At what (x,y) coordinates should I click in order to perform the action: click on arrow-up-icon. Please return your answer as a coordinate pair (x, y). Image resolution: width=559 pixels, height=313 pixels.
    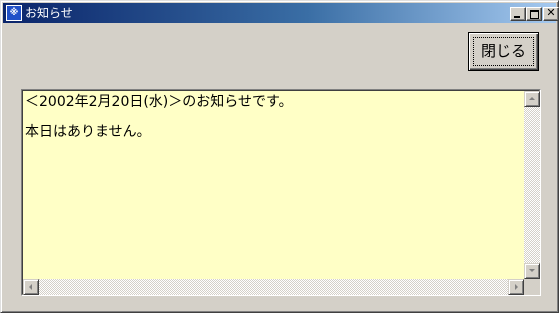
    Looking at the image, I should click on (532, 98).